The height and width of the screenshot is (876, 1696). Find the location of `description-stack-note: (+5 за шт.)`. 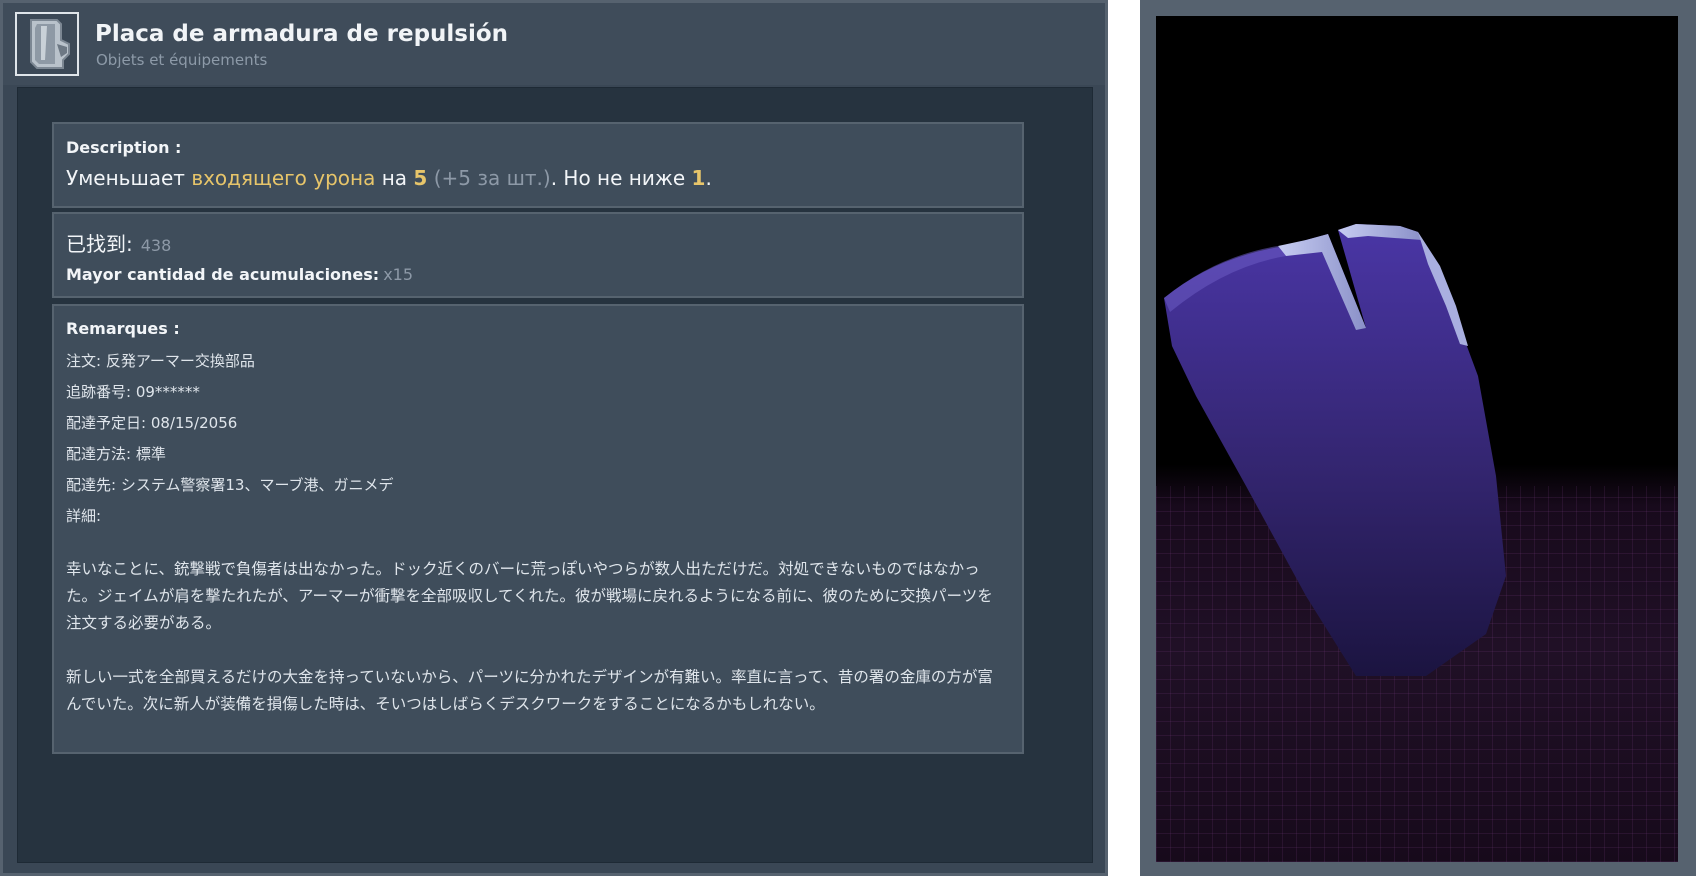

description-stack-note: (+5 за шт.) is located at coordinates (489, 178).